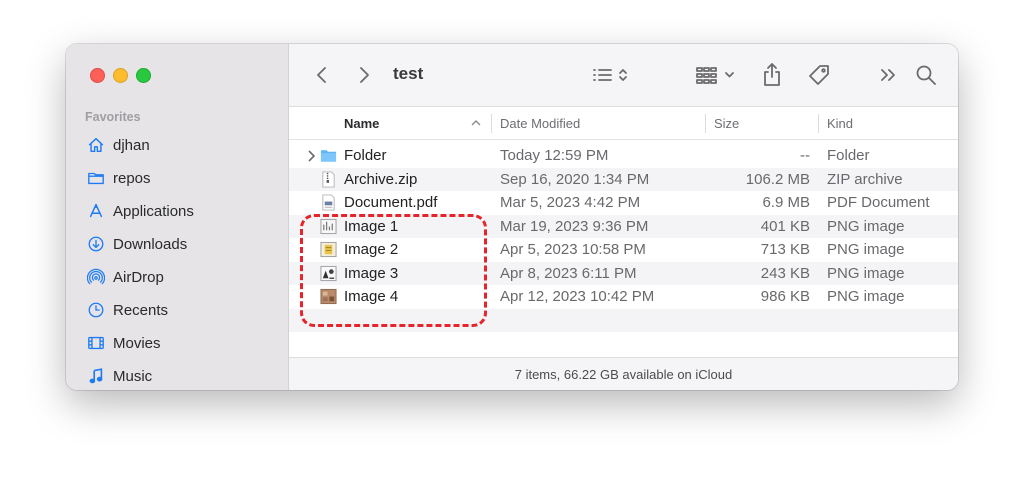 Image resolution: width=1024 pixels, height=477 pixels. What do you see at coordinates (568, 273) in the screenshot?
I see `file-date: Apr 8, 2023 6:11 PM` at bounding box center [568, 273].